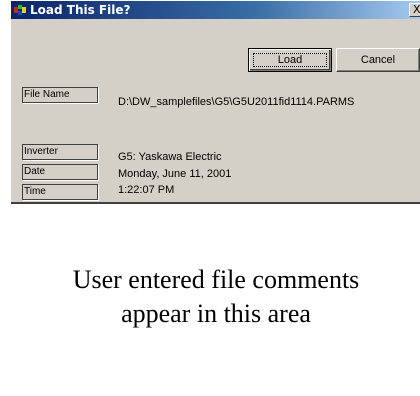 The image size is (420, 396). I want to click on time-value: 1:22:07 PM, so click(146, 190).